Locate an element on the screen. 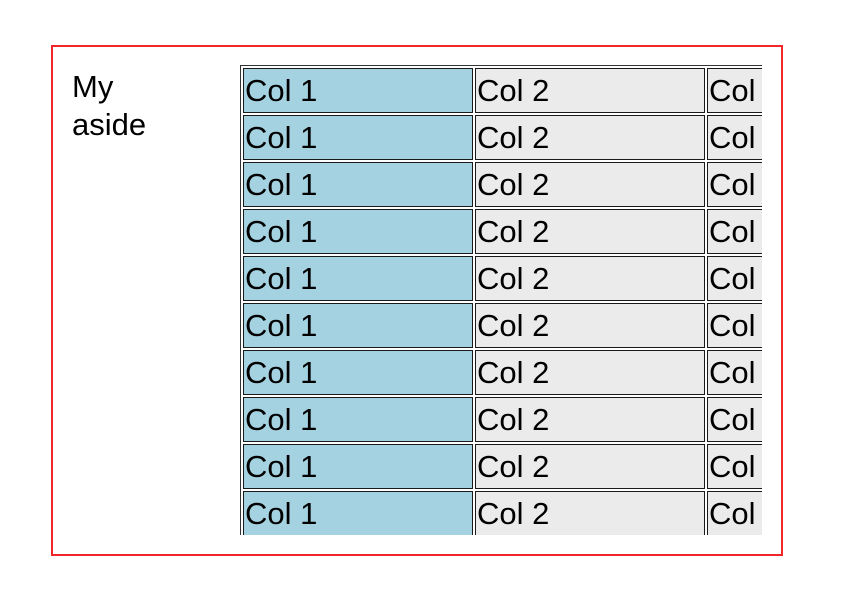 The image size is (846, 590). aside-text: My aside is located at coordinates (109, 105).